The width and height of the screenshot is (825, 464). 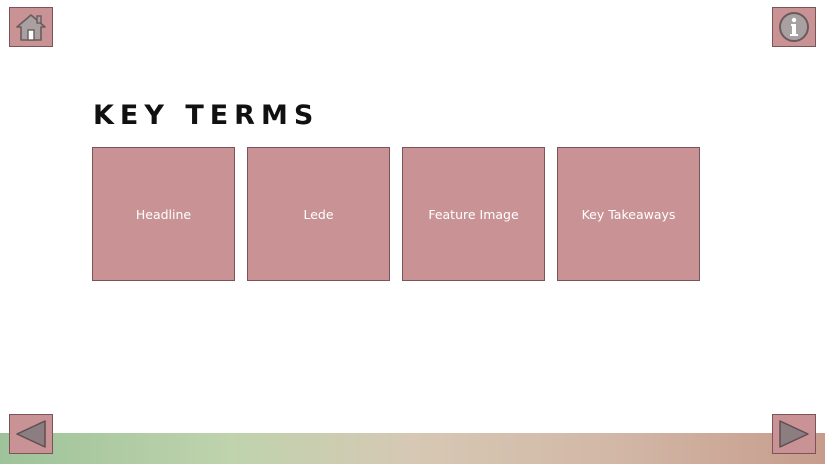 I want to click on page-title: KEY TERMS, so click(x=206, y=115).